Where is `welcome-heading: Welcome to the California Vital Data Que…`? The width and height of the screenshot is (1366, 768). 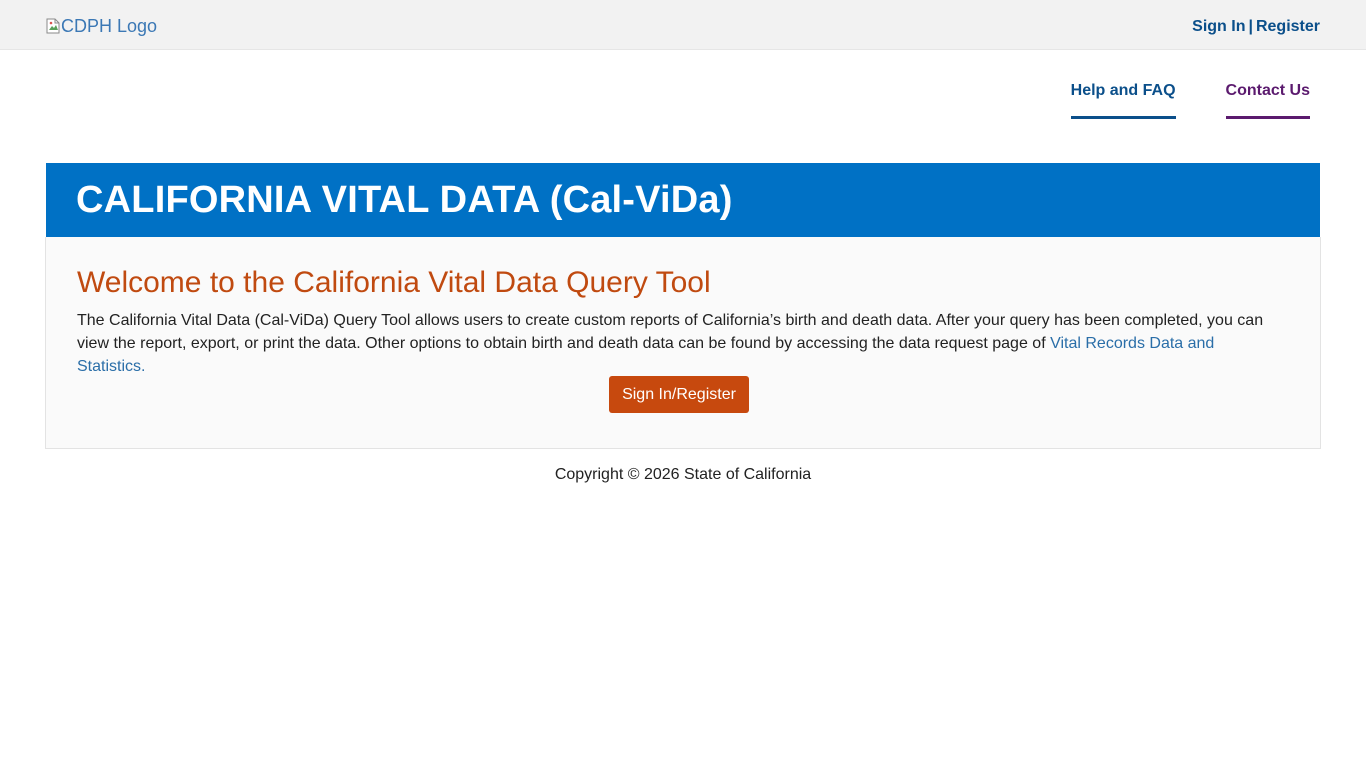 welcome-heading: Welcome to the California Vital Data Que… is located at coordinates (394, 282).